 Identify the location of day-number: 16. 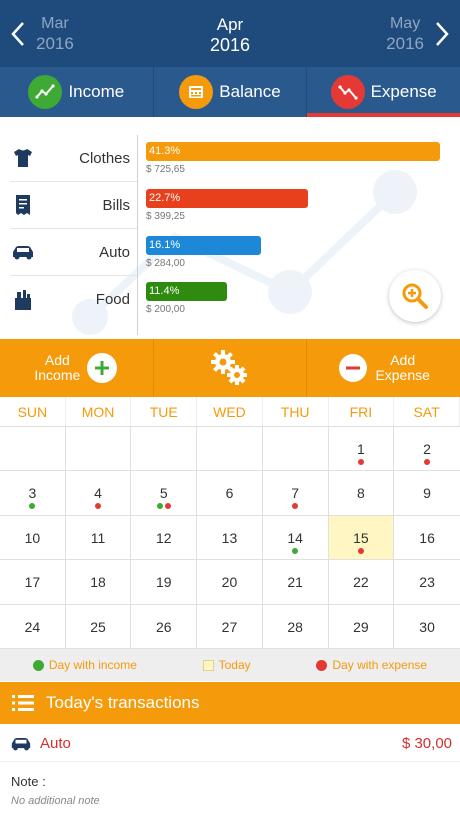
(427, 537).